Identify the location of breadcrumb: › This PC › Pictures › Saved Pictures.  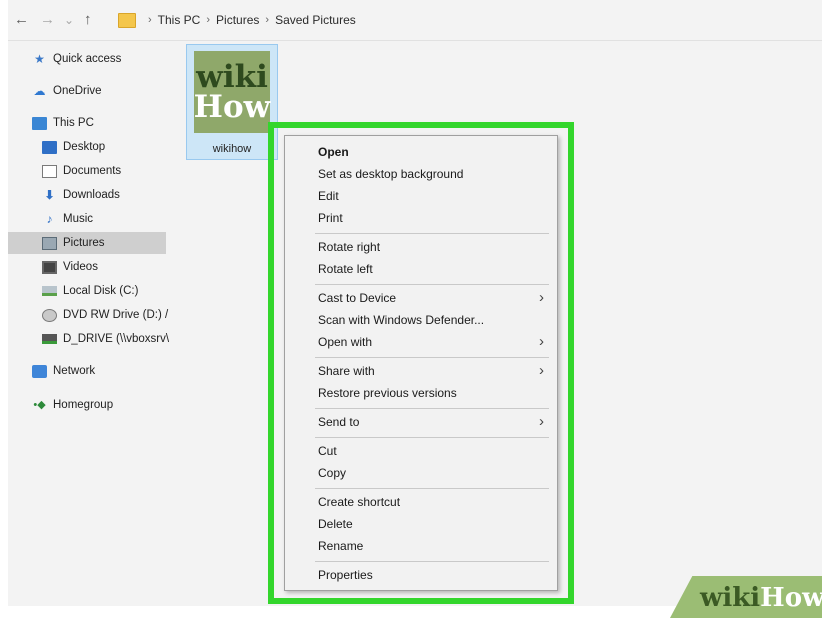
(237, 20).